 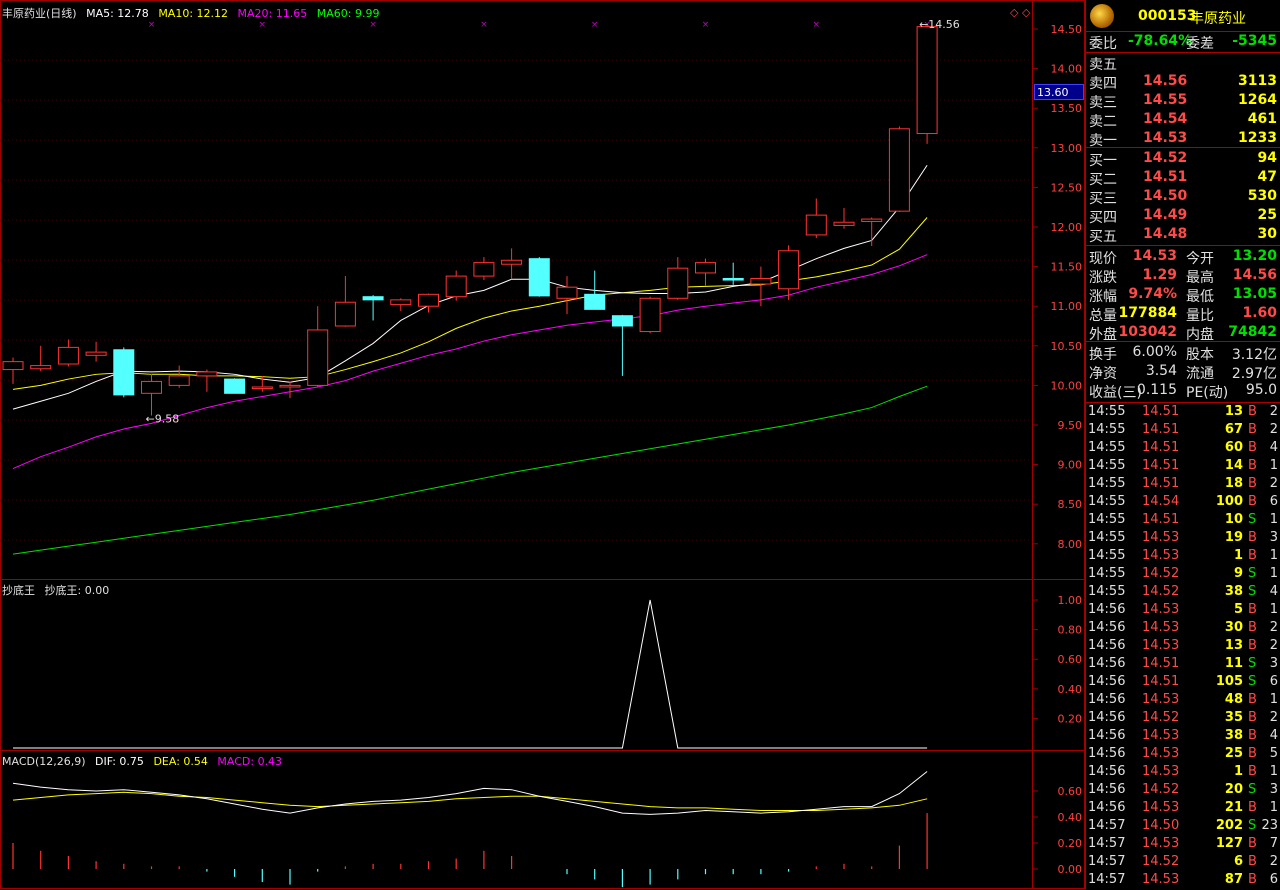 I want to click on tick-count: 4, so click(x=1273, y=591).